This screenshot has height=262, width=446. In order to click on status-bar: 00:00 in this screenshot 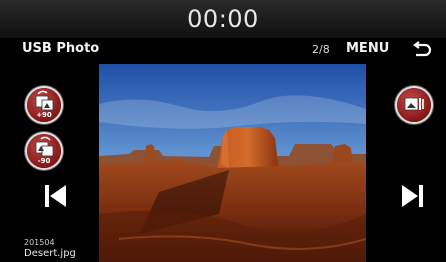, I will do `click(223, 19)`.